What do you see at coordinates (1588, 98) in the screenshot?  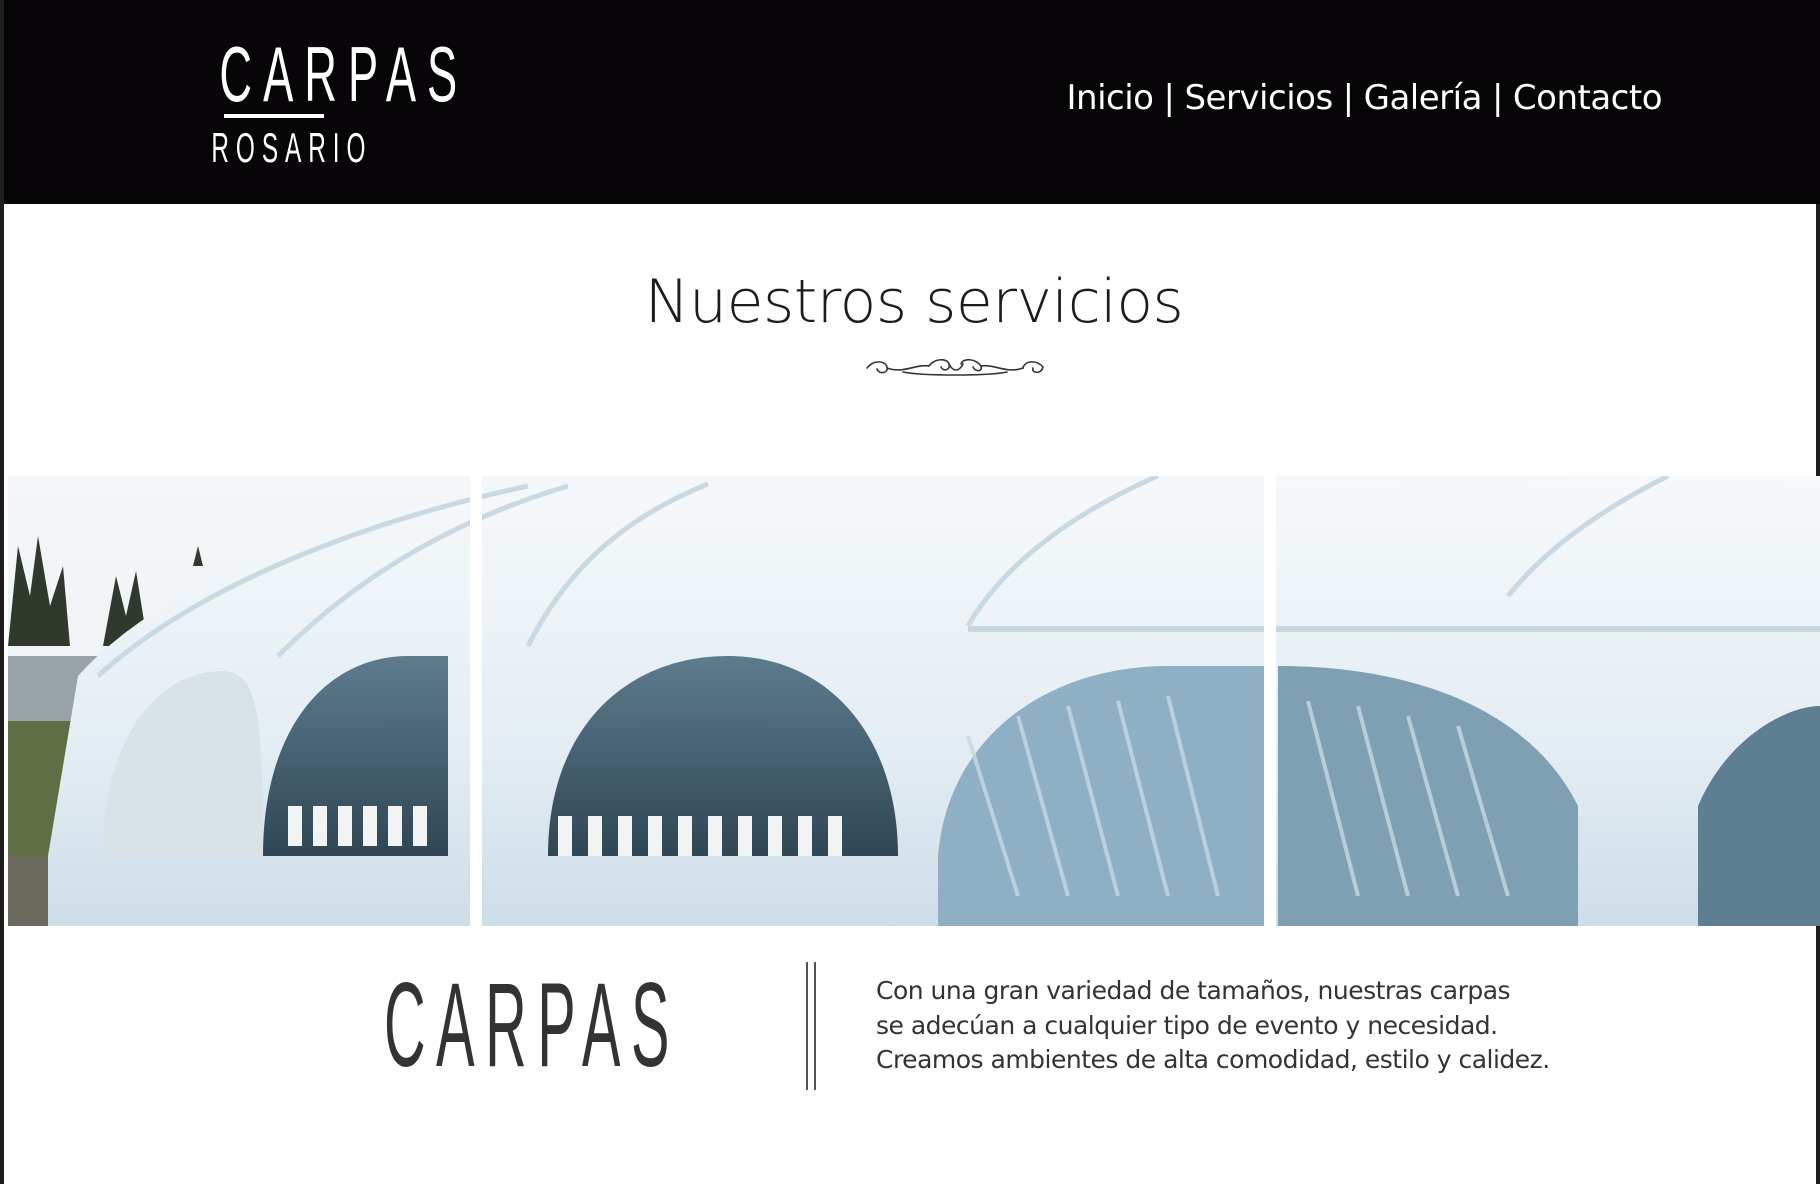 I see `nav-link-contacto: Contacto` at bounding box center [1588, 98].